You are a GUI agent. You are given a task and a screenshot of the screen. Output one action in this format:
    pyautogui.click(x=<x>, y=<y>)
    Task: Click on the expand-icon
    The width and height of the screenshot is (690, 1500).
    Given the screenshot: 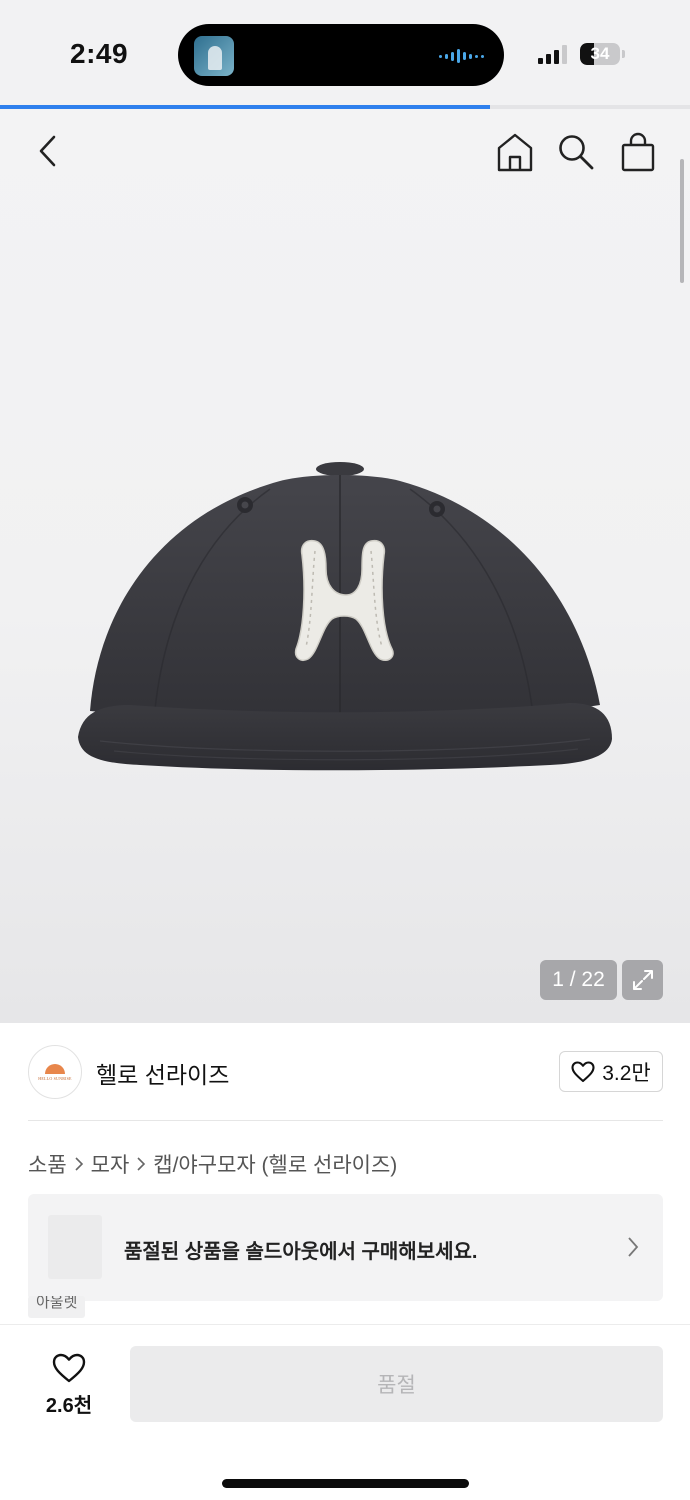 What is the action you would take?
    pyautogui.click(x=642, y=980)
    